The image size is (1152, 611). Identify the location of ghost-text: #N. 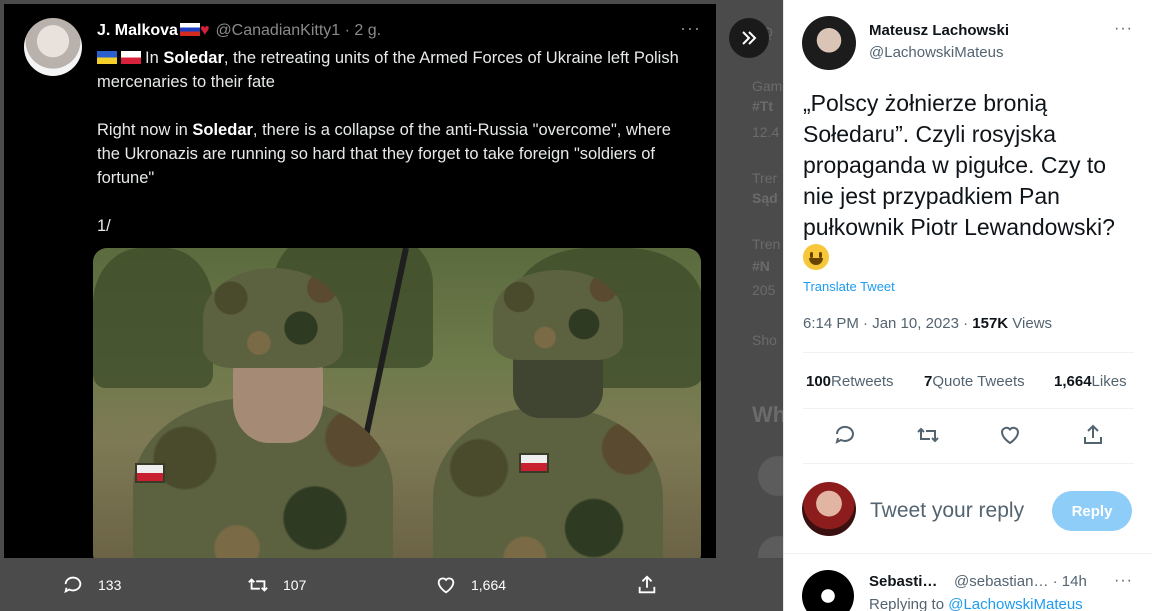
(761, 266).